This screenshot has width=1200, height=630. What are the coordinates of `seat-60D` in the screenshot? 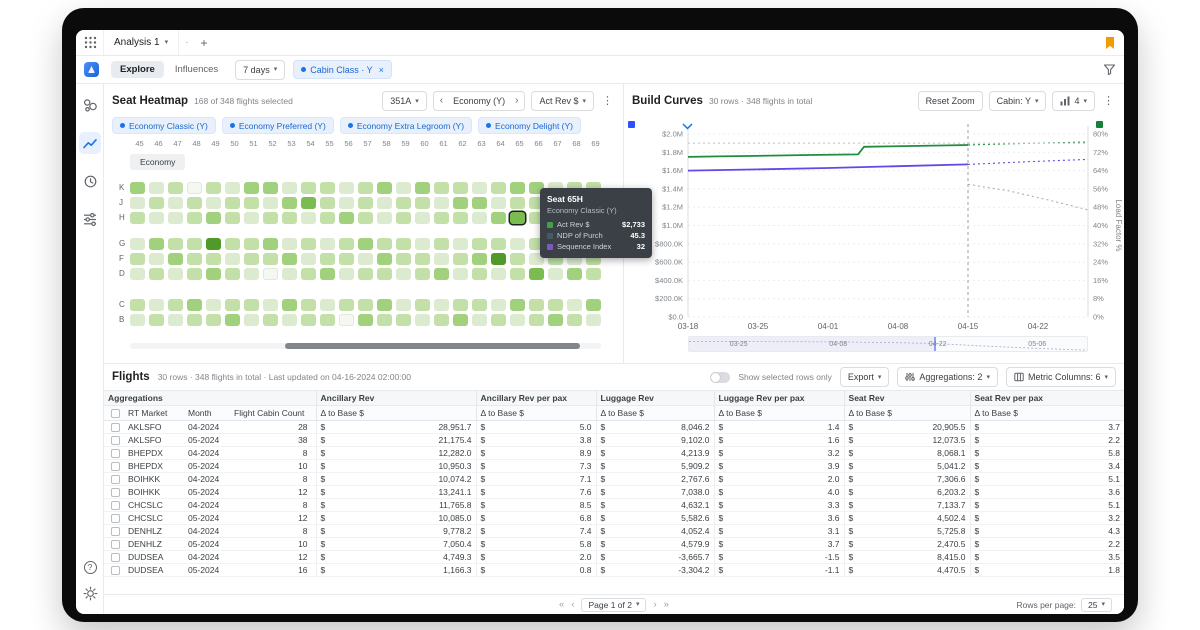 It's located at (422, 273).